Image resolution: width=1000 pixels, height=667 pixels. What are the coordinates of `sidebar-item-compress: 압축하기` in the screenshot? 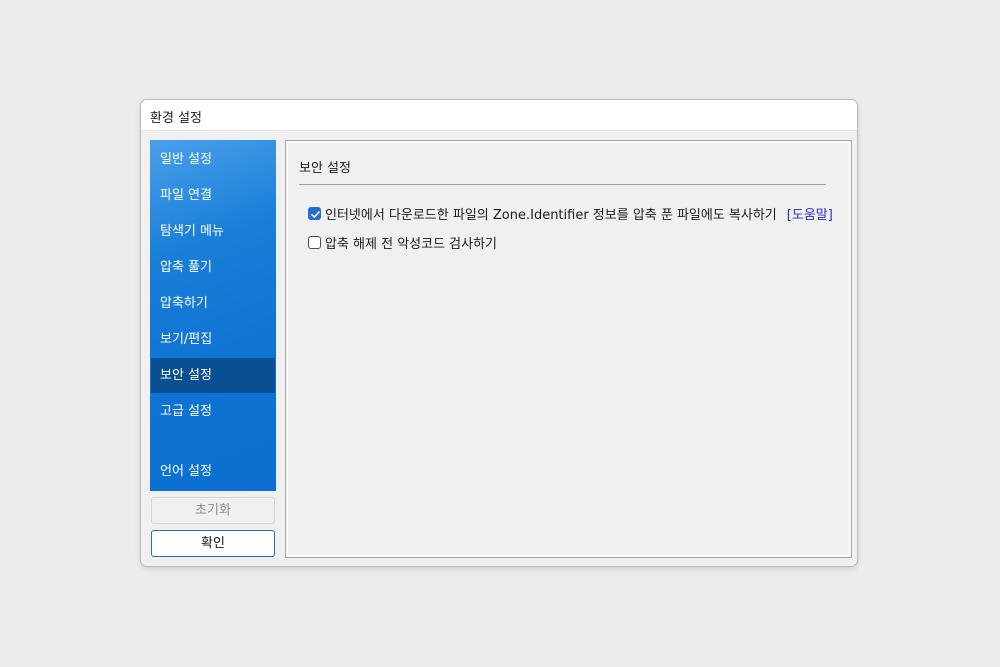 It's located at (213, 303).